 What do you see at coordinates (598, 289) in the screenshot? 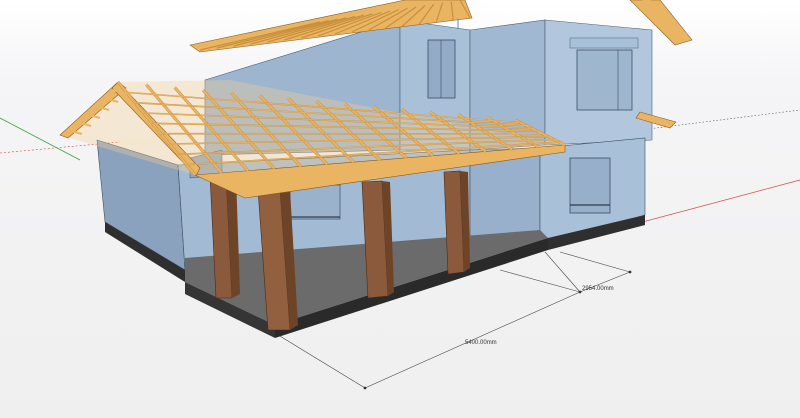
I see `dimension-2954-label: 2954.00mm` at bounding box center [598, 289].